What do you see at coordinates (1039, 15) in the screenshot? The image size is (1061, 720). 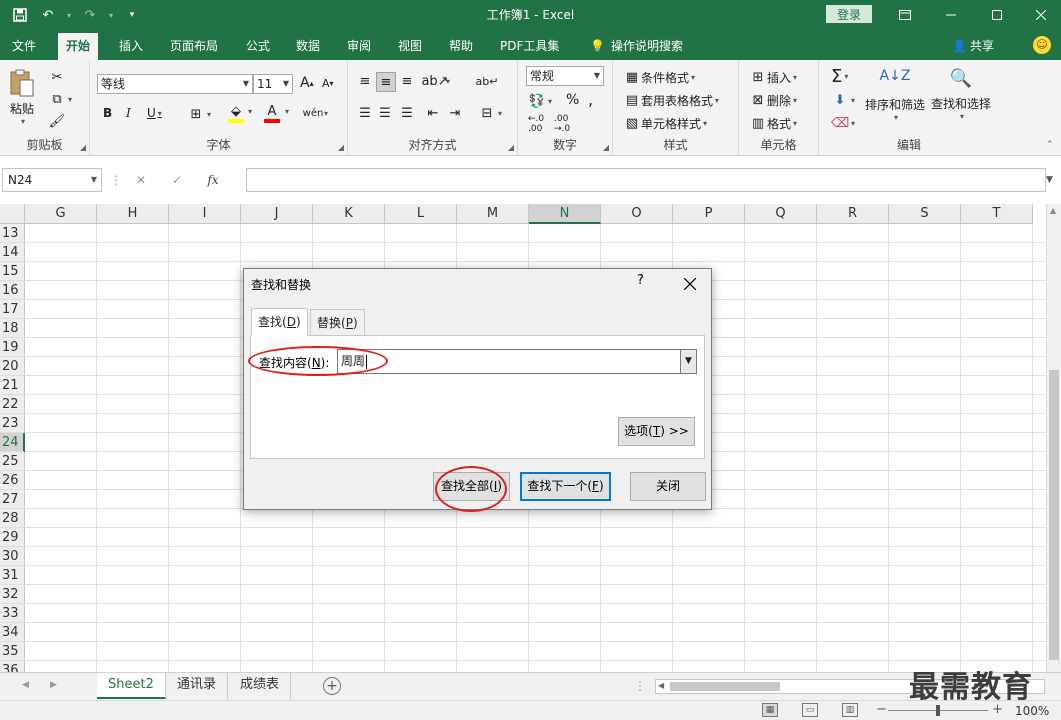 I see `close-window-icon` at bounding box center [1039, 15].